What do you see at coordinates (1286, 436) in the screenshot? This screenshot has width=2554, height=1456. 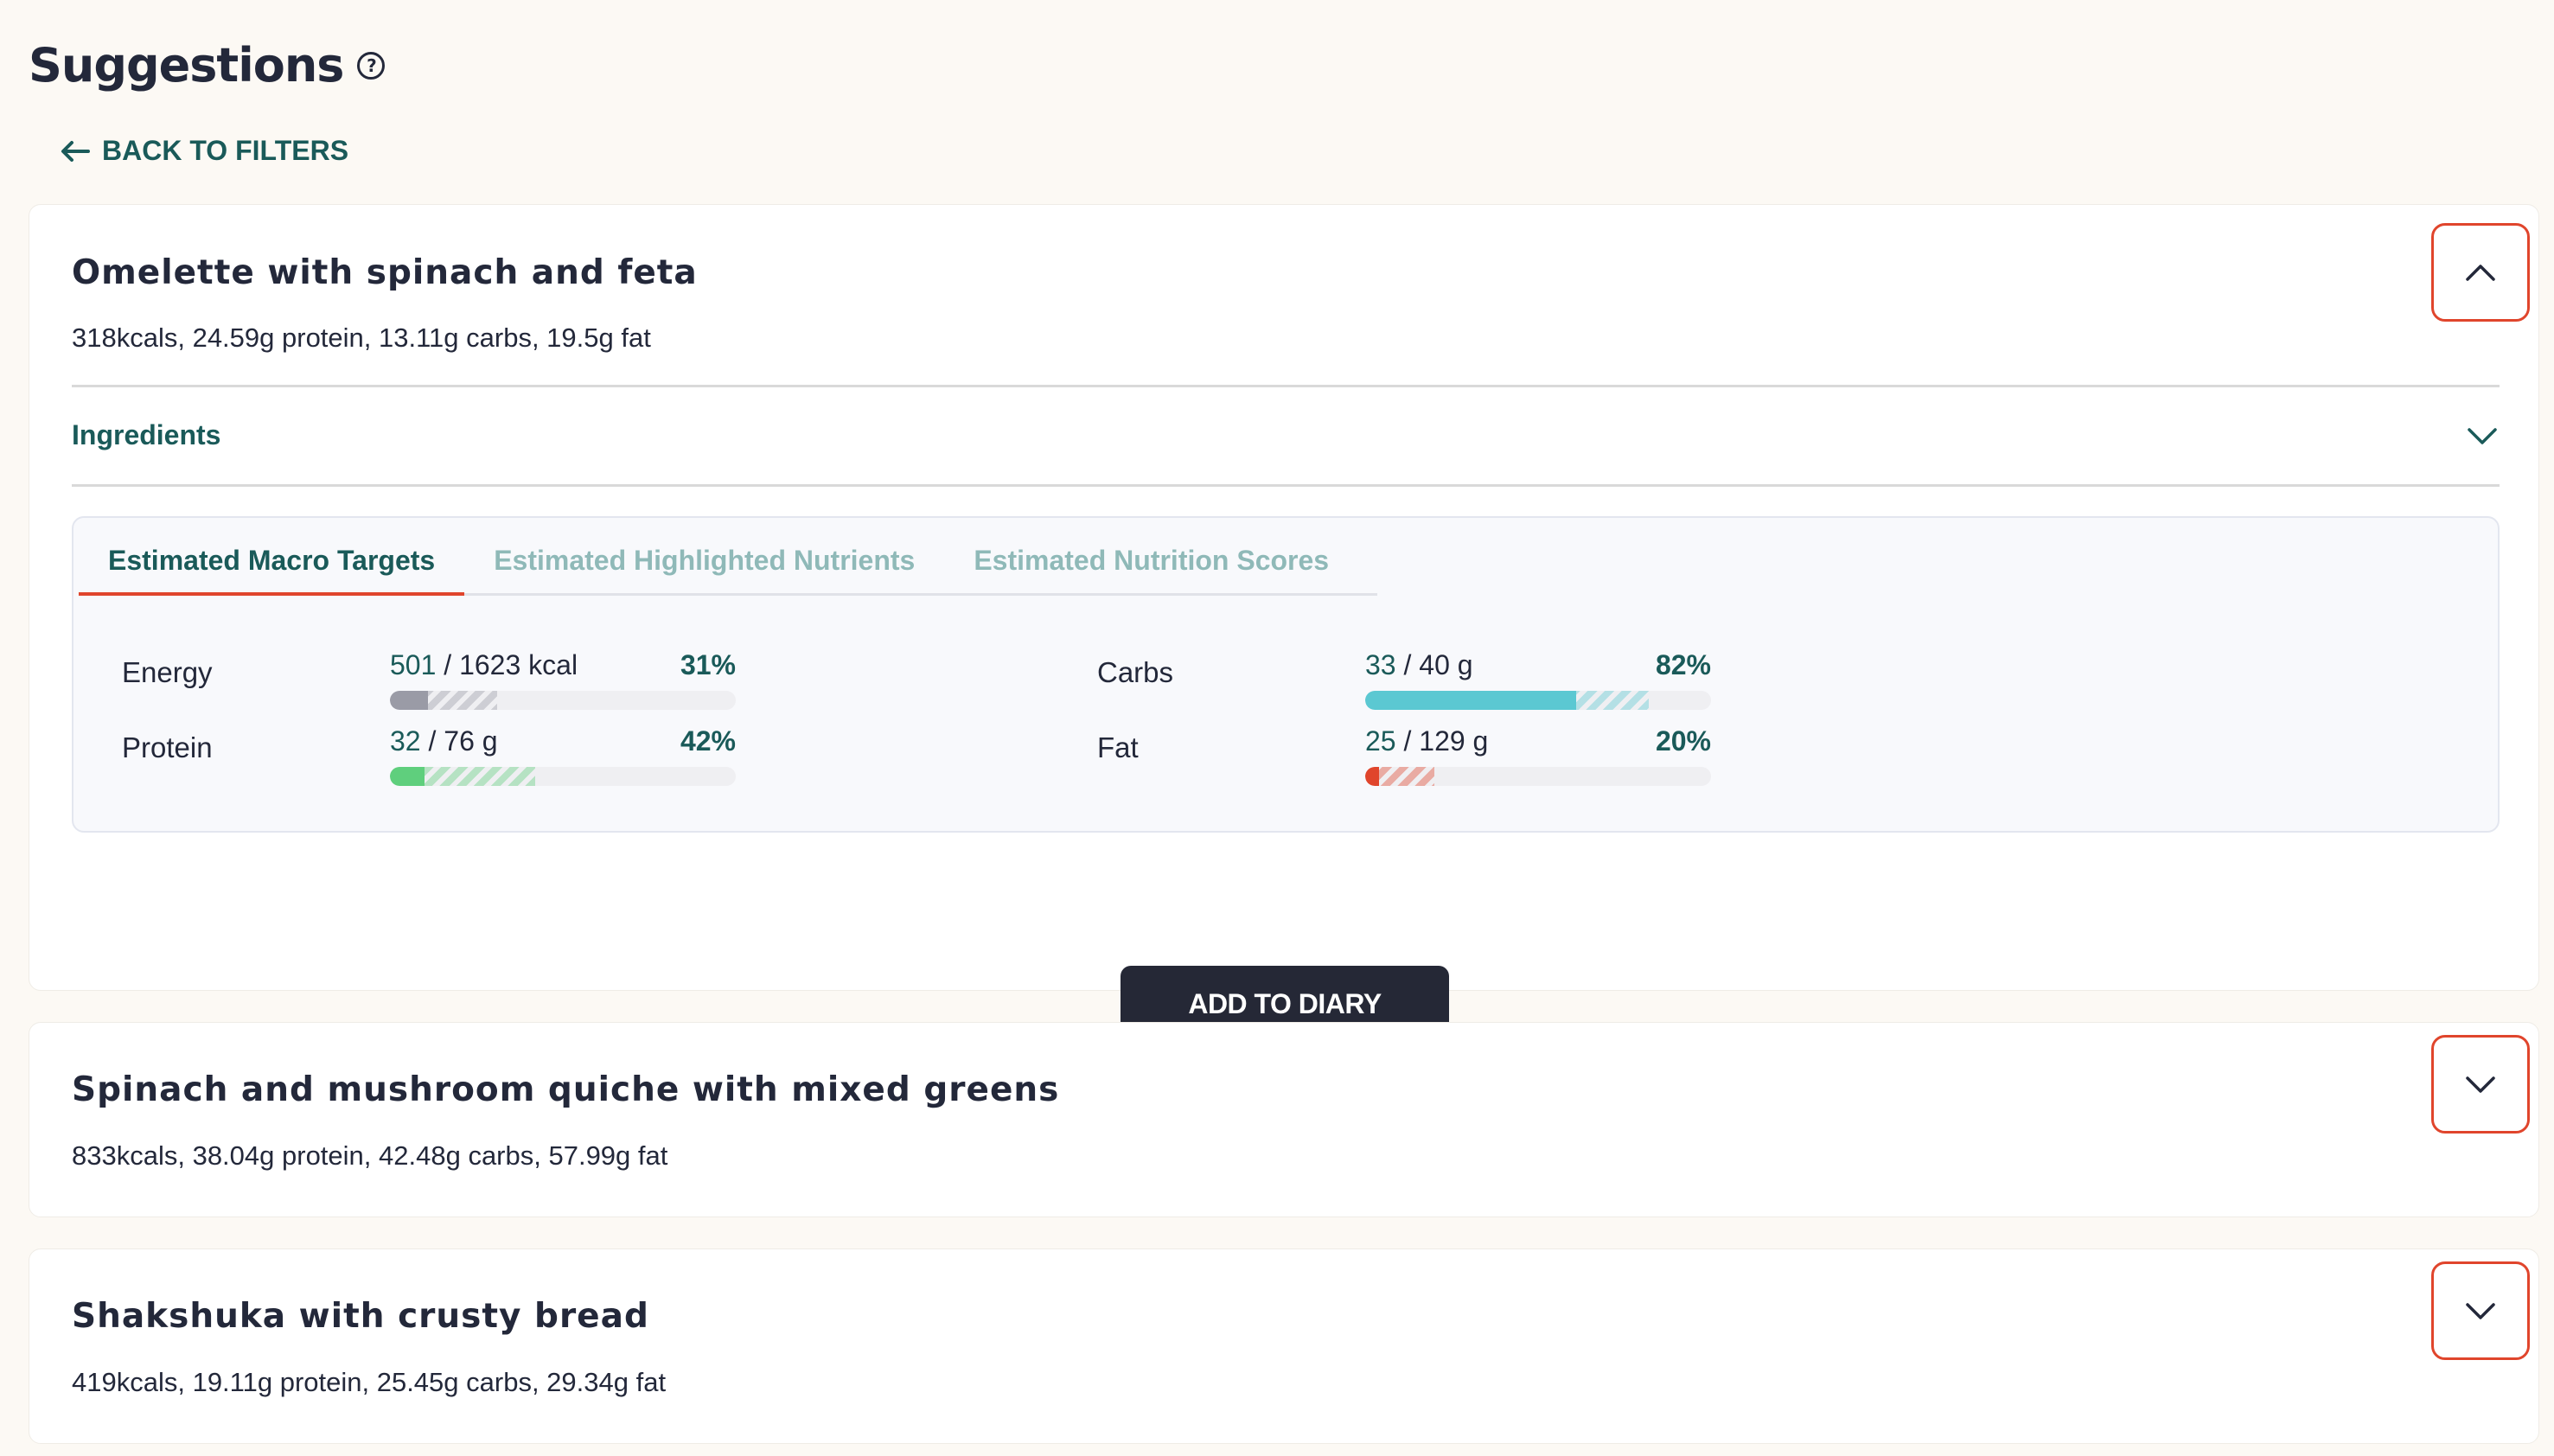 I see `ingredients-toggle: Ingredients` at bounding box center [1286, 436].